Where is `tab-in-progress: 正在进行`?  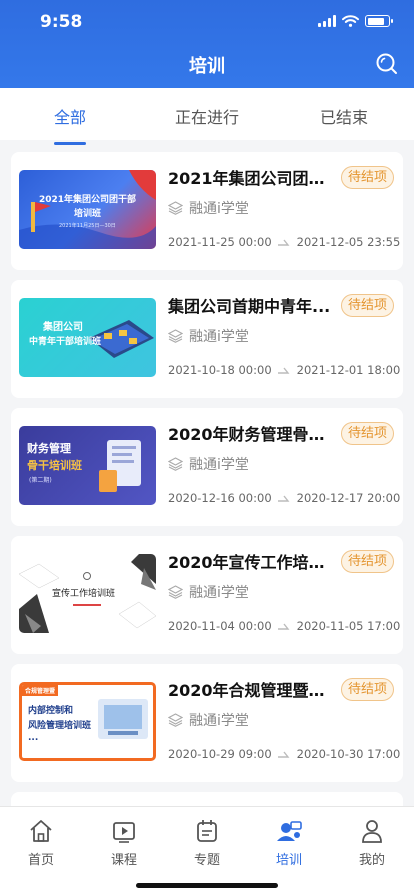
tab-in-progress: 正在进行 is located at coordinates (207, 116).